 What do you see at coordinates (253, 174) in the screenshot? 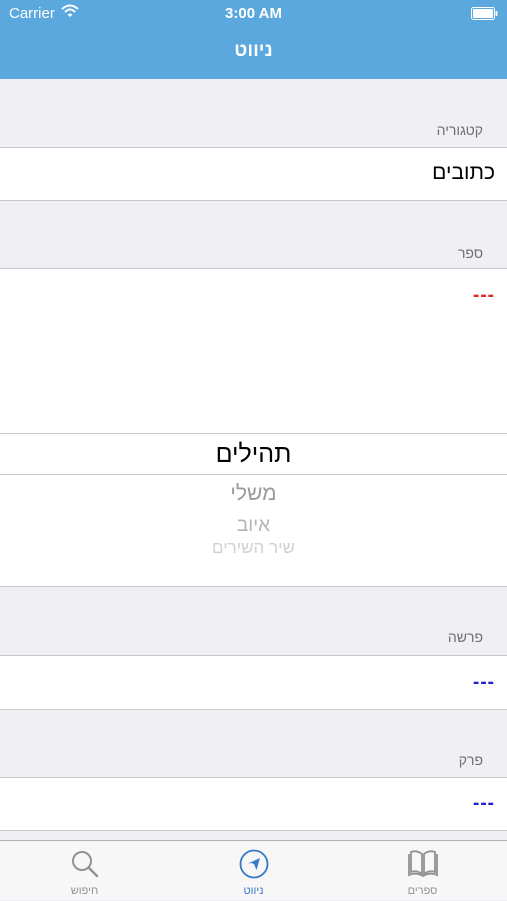
I see `category-cell: כתובים` at bounding box center [253, 174].